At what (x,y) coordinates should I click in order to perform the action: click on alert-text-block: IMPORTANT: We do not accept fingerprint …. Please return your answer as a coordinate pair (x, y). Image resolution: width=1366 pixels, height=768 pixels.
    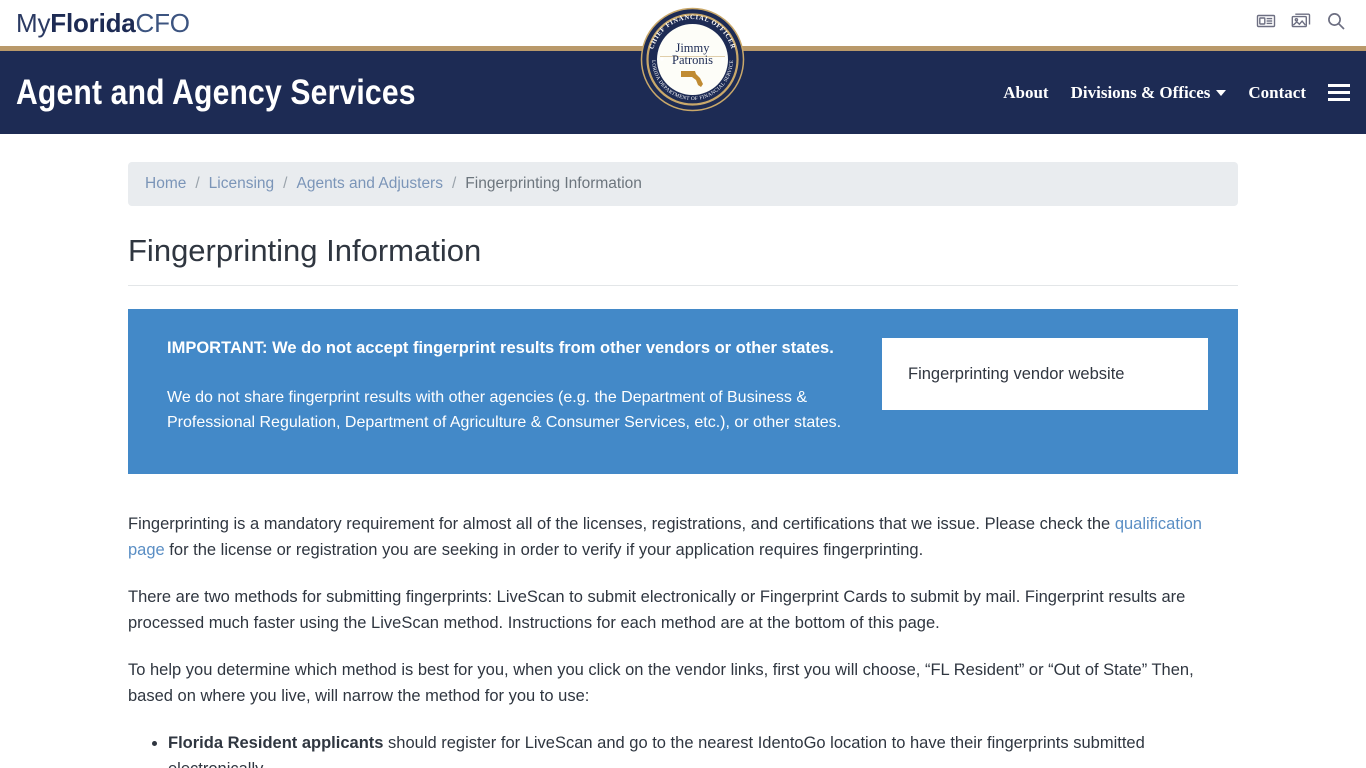
    Looking at the image, I should click on (517, 386).